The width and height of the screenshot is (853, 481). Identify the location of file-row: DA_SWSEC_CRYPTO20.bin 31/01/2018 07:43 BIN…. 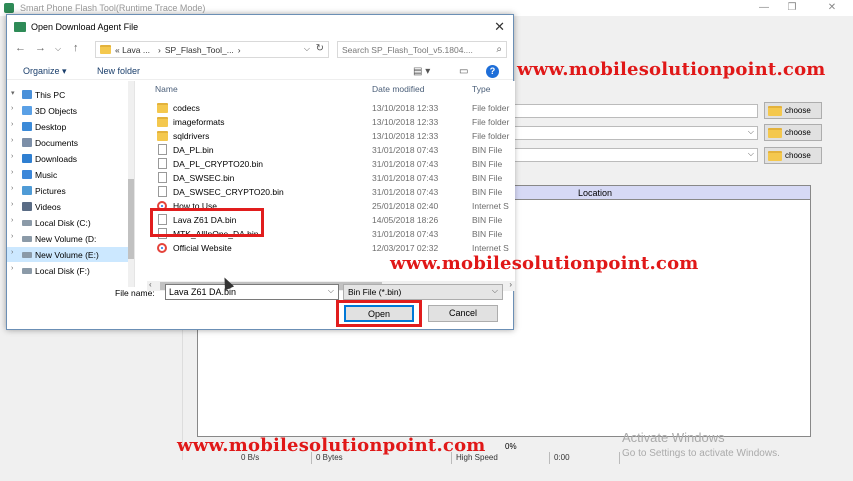
(331, 192).